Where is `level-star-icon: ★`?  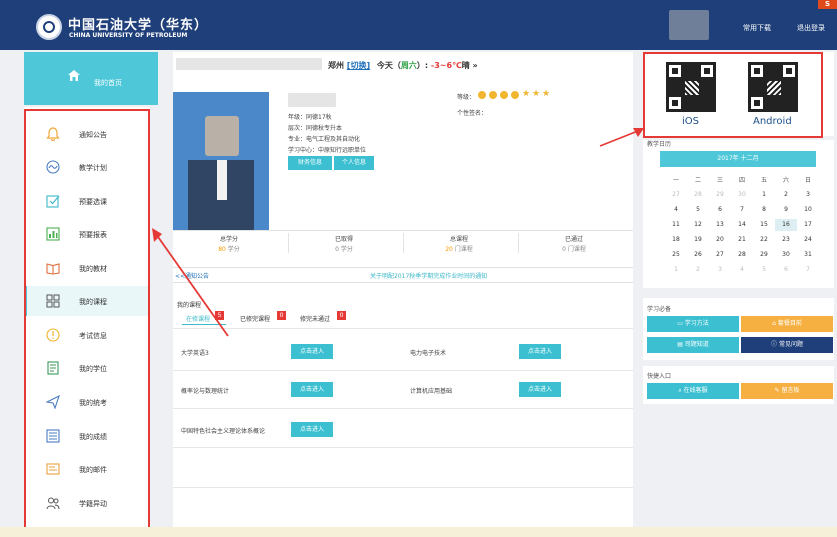 level-star-icon: ★ is located at coordinates (546, 94).